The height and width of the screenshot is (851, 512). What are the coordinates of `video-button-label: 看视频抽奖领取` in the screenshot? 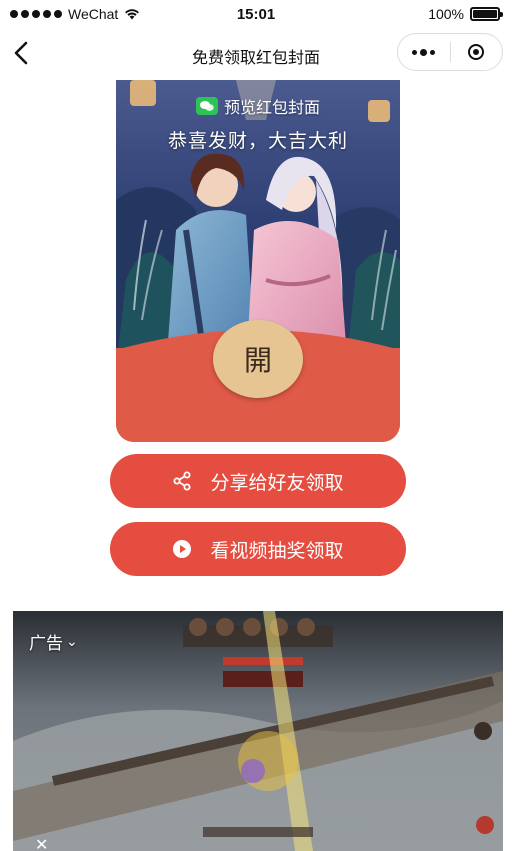 It's located at (277, 551).